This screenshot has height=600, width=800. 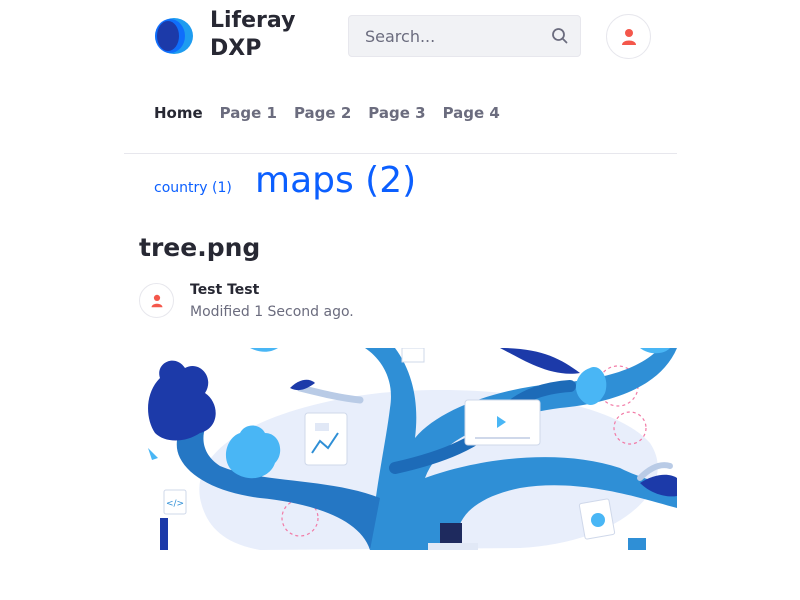 I want to click on modified-date: Modified 1 Second ago., so click(x=272, y=312).